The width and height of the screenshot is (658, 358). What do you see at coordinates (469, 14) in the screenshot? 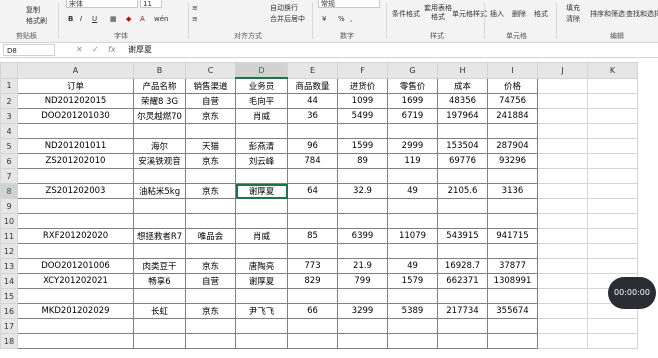
I see `cell-styles-button: 单元格样式` at bounding box center [469, 14].